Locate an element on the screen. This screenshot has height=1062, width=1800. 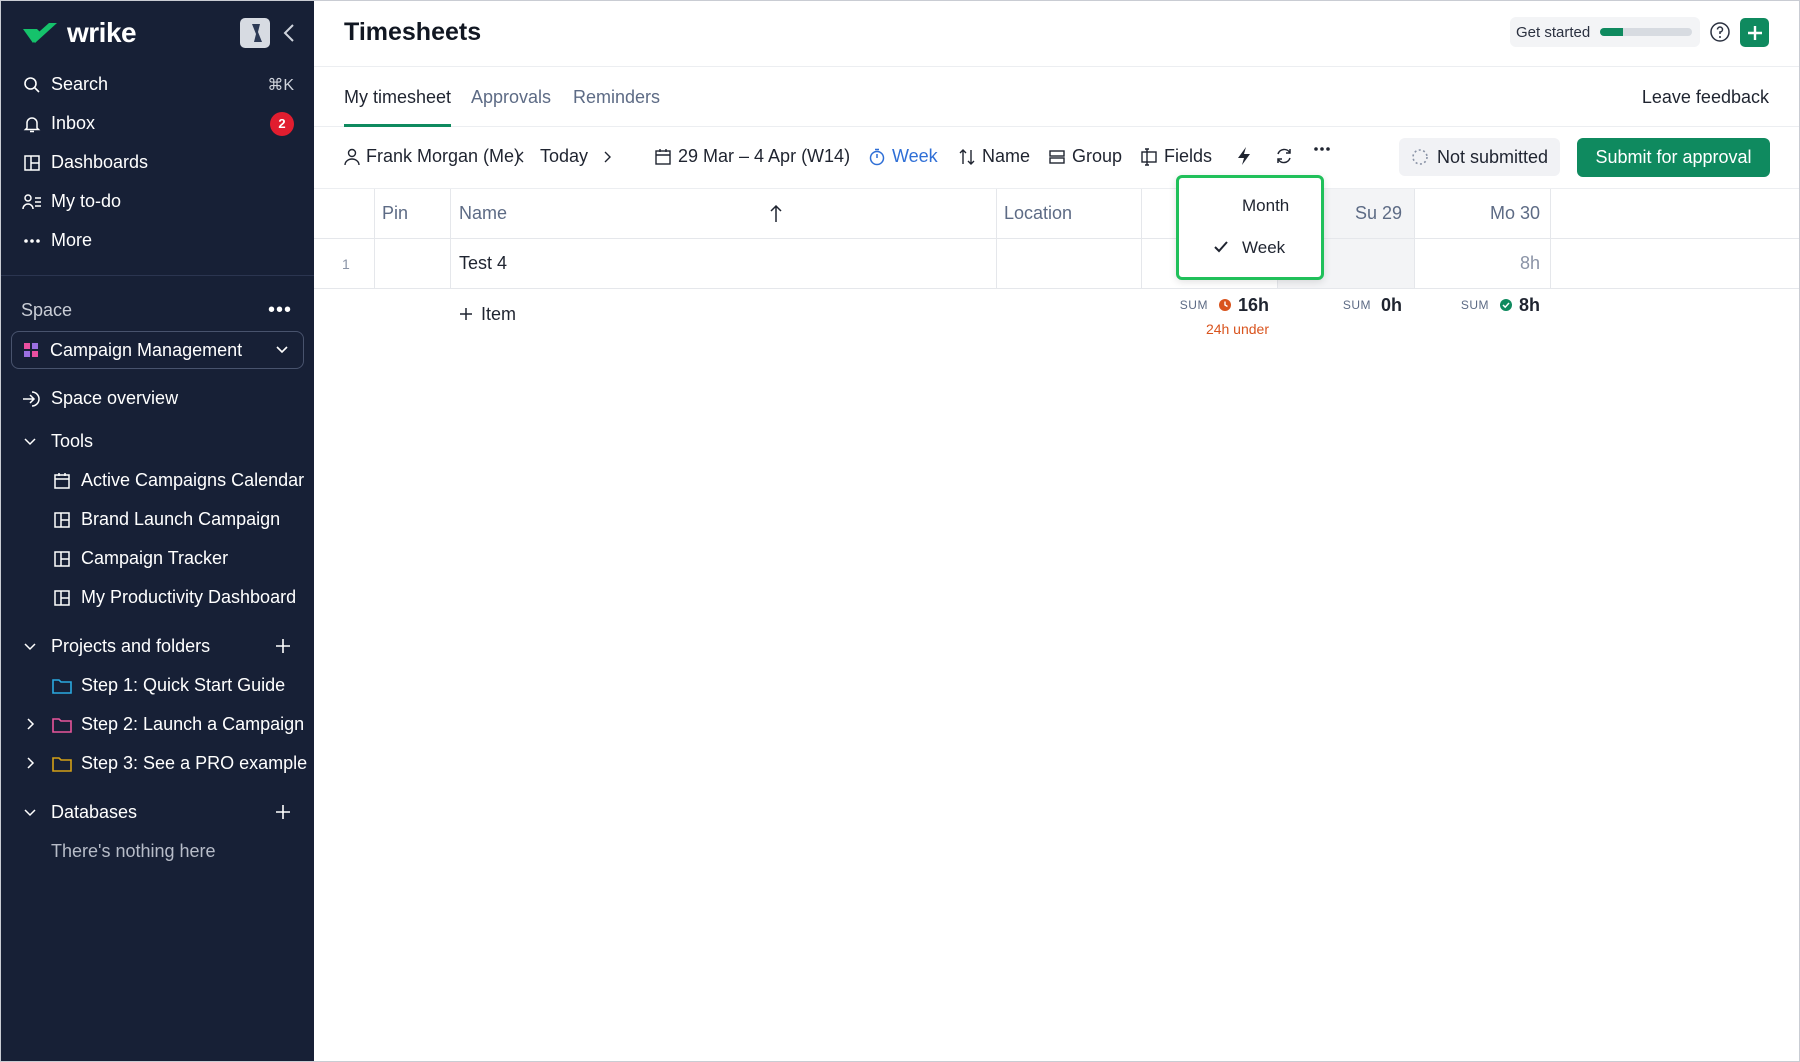
get-started-progress is located at coordinates (1646, 32).